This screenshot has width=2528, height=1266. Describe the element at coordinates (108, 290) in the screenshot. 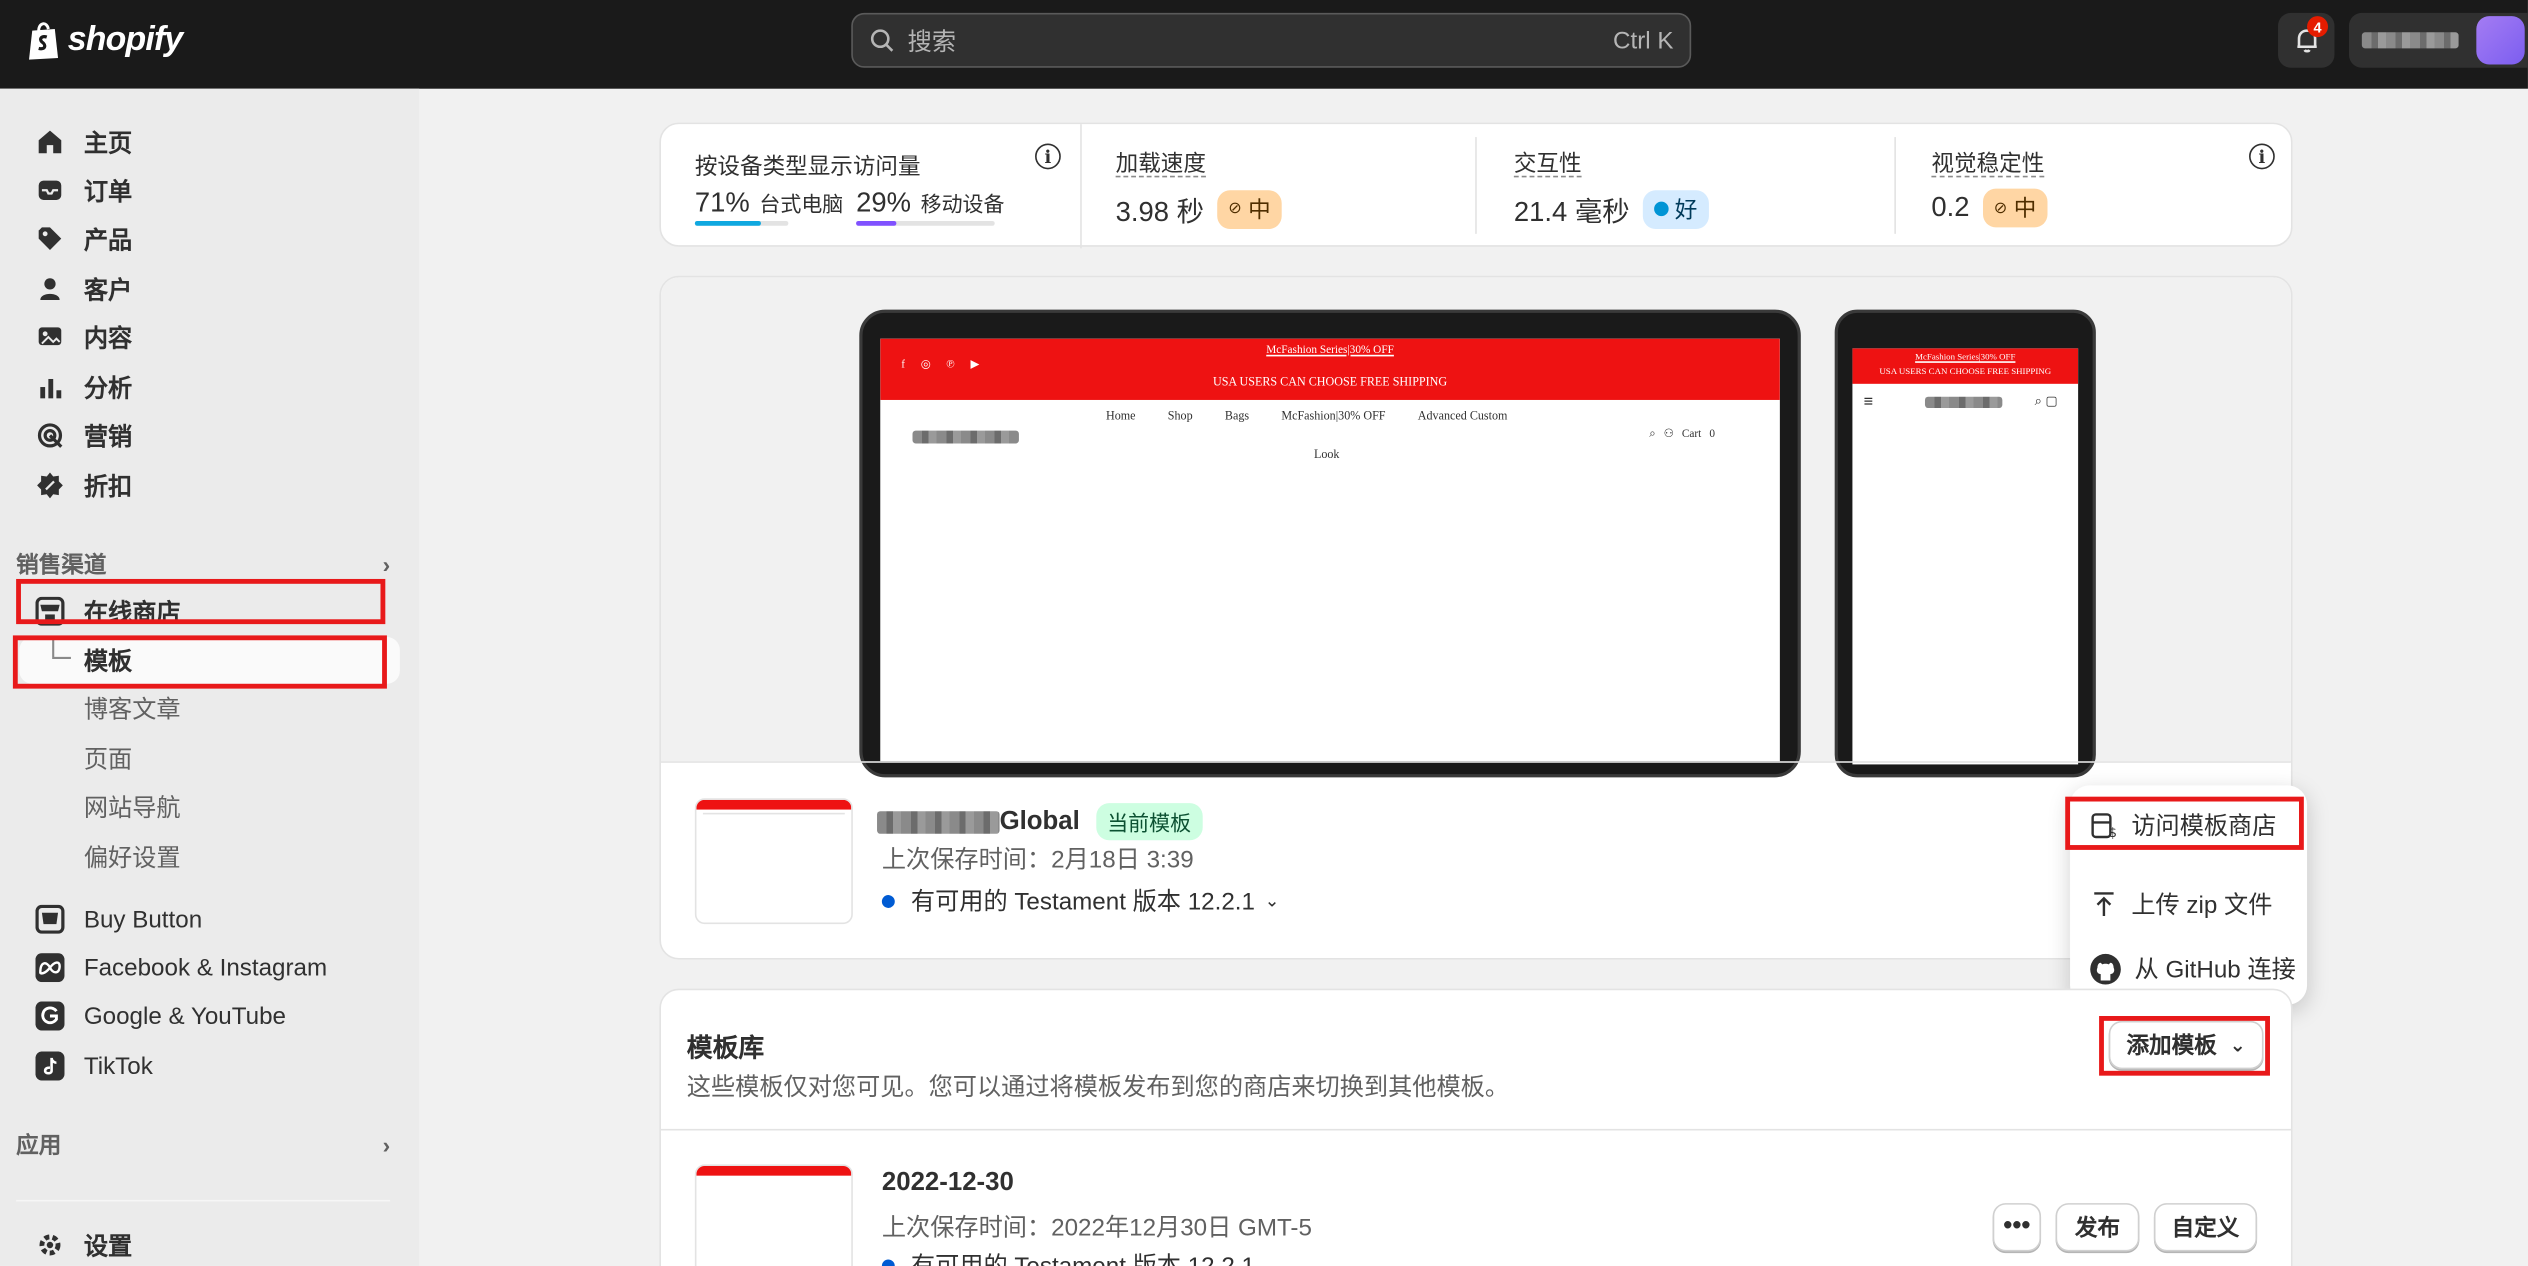

I see `sidebar-item-label: 客户` at that location.